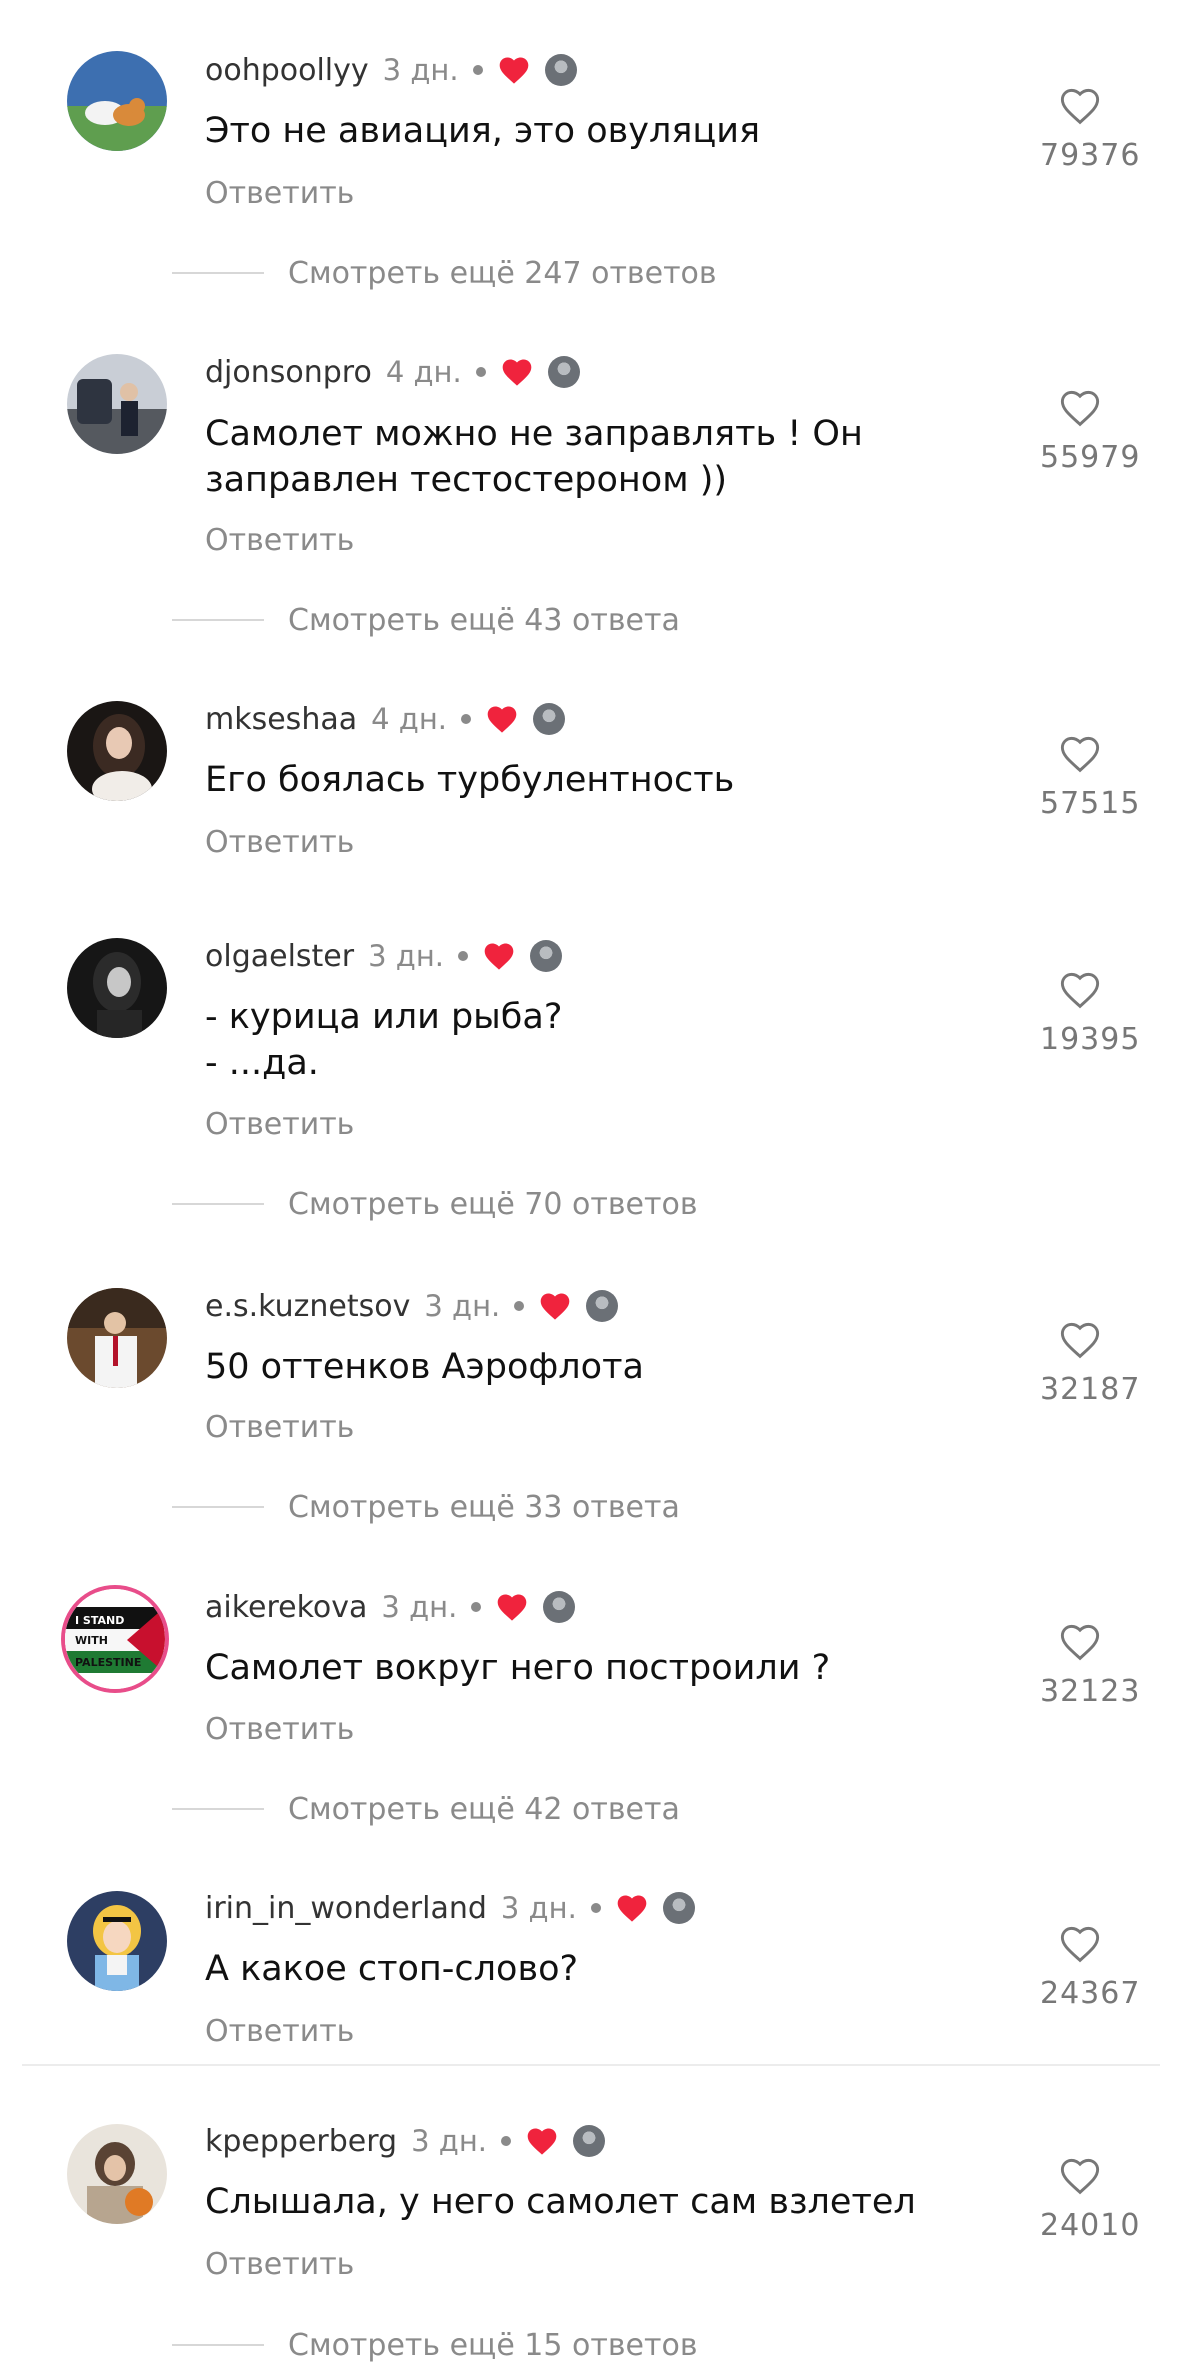  What do you see at coordinates (1090, 431) in the screenshot?
I see `like-button: 55979` at bounding box center [1090, 431].